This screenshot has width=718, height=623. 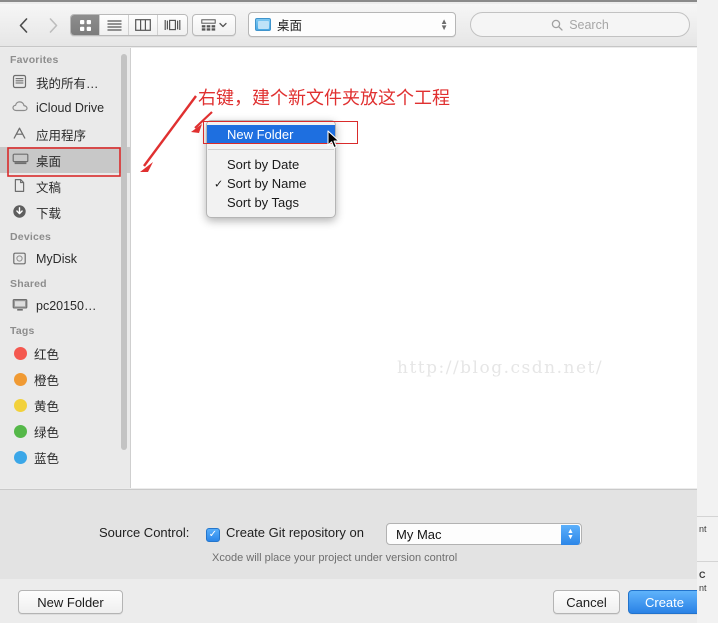 I want to click on context-menu-item-sort-by-date: Sort by Date, so click(x=271, y=164).